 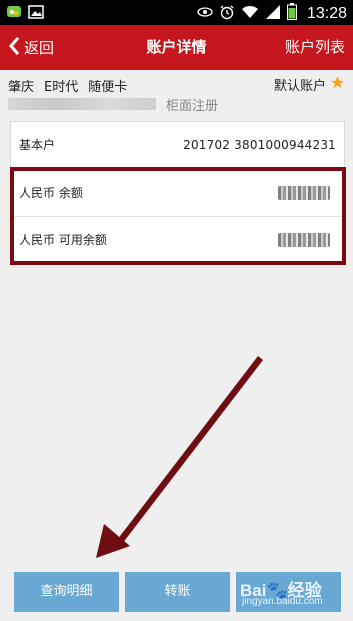 I want to click on account-list-button: 账户列表, so click(x=315, y=47).